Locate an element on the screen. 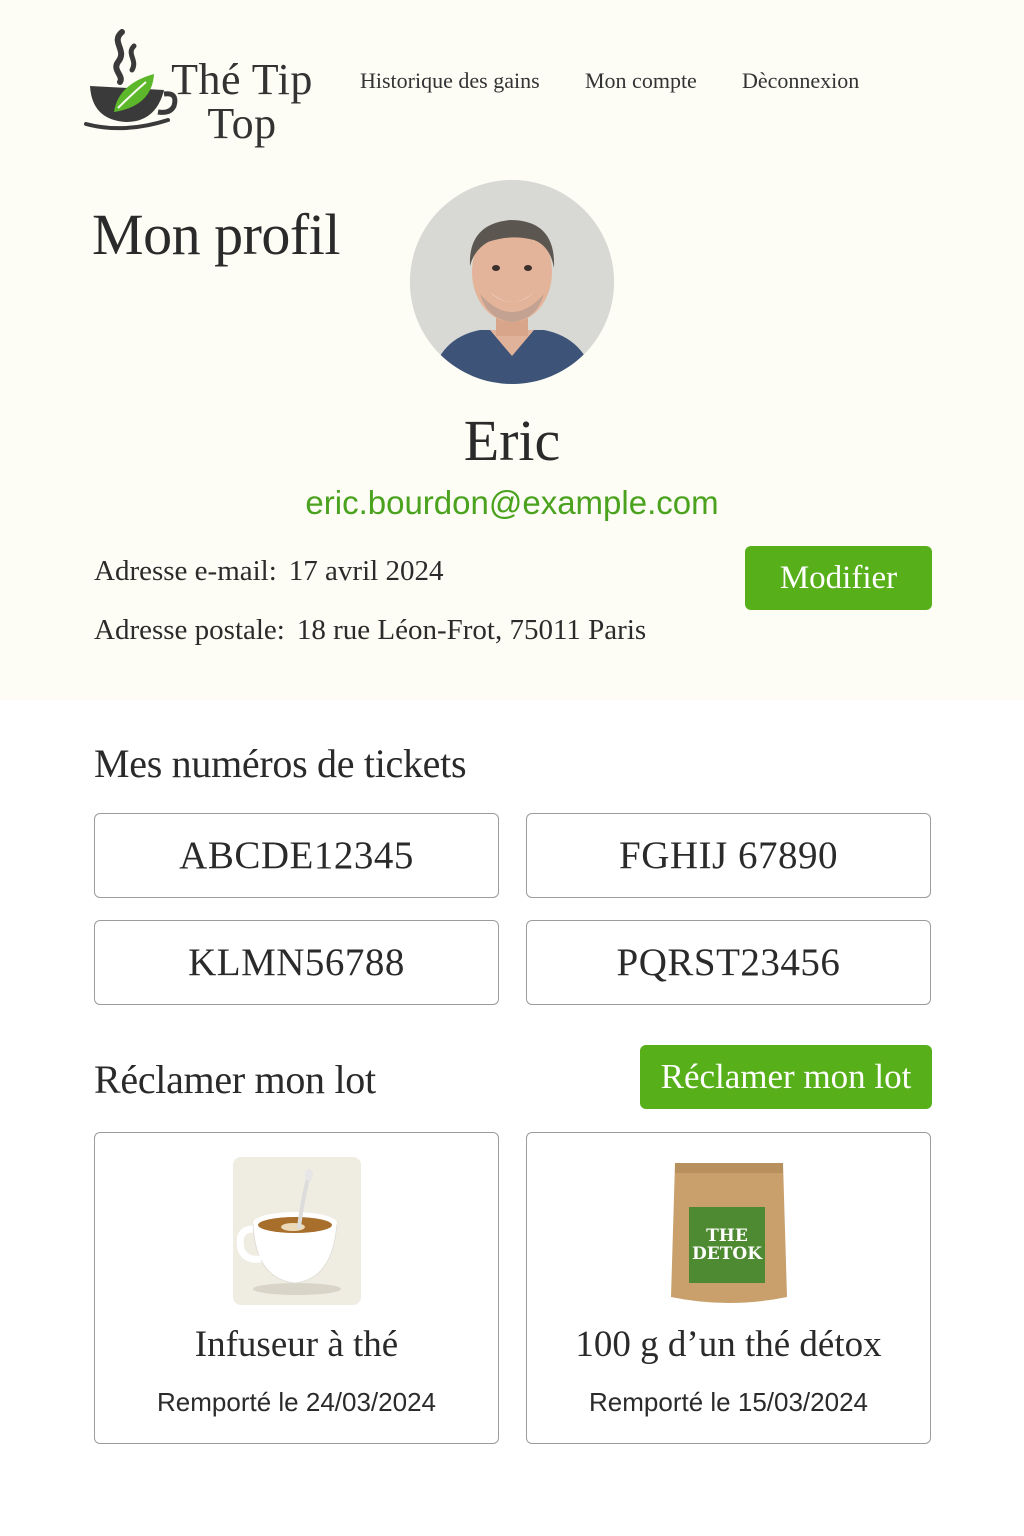  nav-gains-history: Historique des gains is located at coordinates (450, 81).